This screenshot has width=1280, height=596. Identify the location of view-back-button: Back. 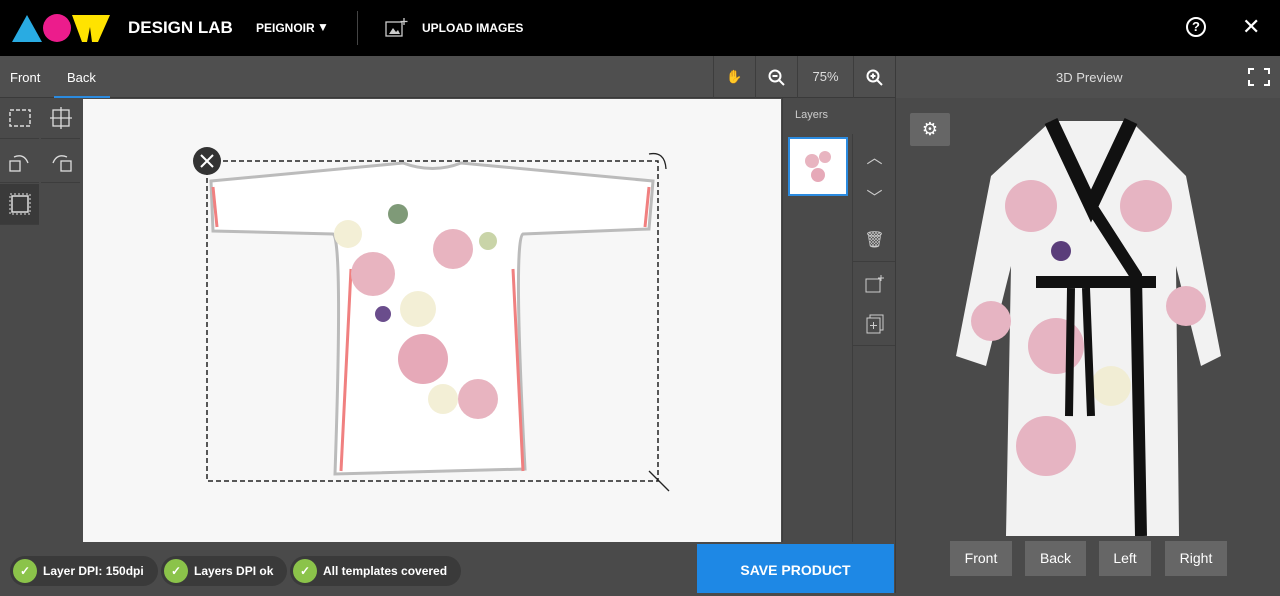
(1055, 558).